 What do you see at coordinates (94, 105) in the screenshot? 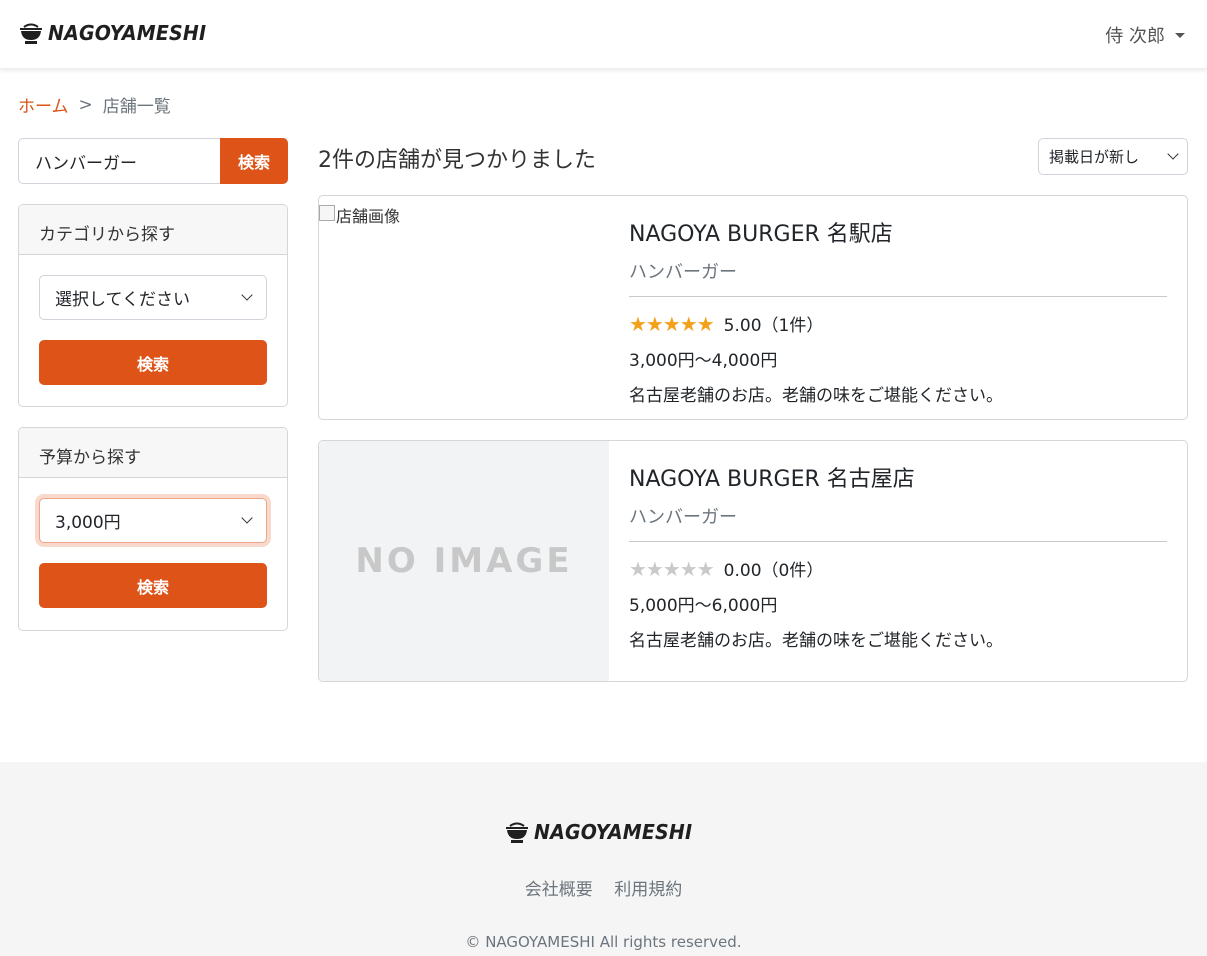
I see `breadcrumb: ホーム > 店舗一覧` at bounding box center [94, 105].